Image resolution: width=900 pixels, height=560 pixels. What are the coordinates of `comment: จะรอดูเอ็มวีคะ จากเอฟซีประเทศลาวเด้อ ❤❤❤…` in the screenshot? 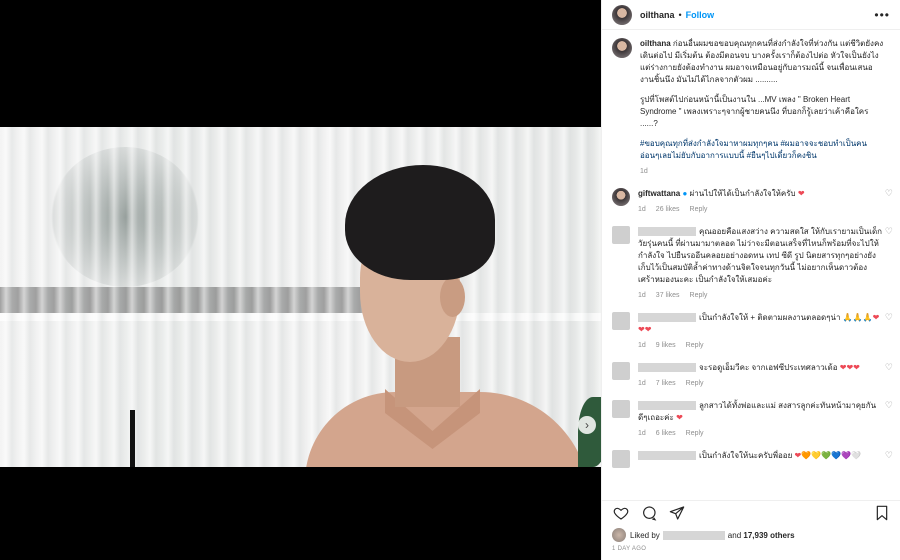 It's located at (751, 376).